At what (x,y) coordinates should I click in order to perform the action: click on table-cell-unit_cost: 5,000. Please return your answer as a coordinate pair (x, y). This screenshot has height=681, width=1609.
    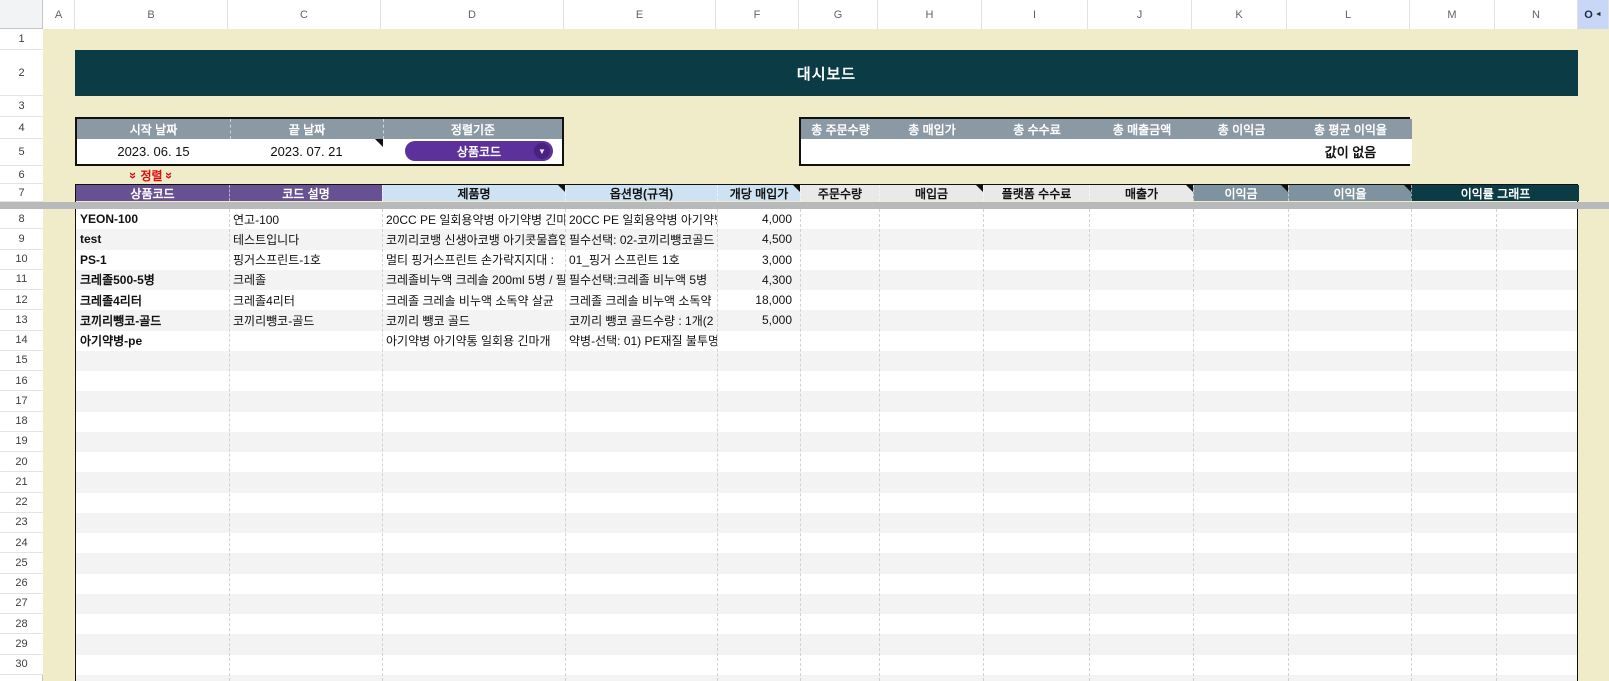
    Looking at the image, I should click on (758, 320).